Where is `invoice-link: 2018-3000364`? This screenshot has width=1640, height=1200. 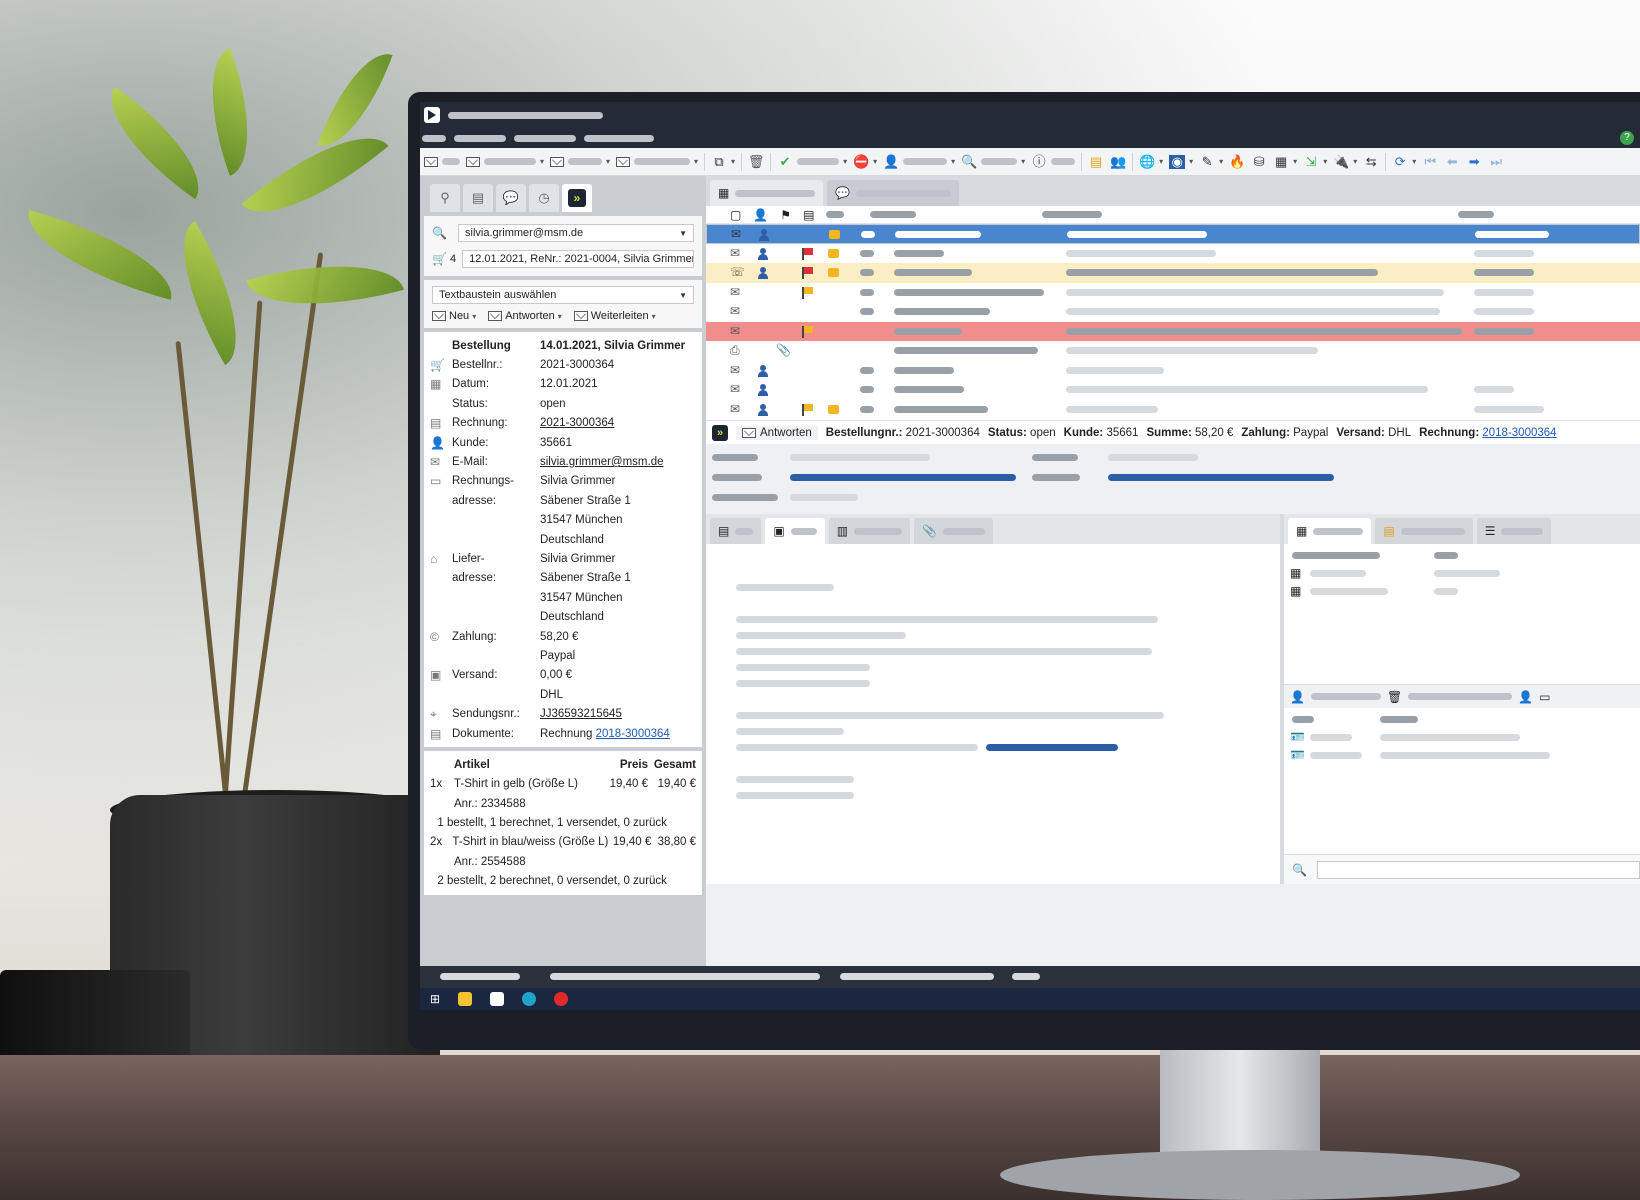
invoice-link: 2018-3000364 is located at coordinates (1519, 433).